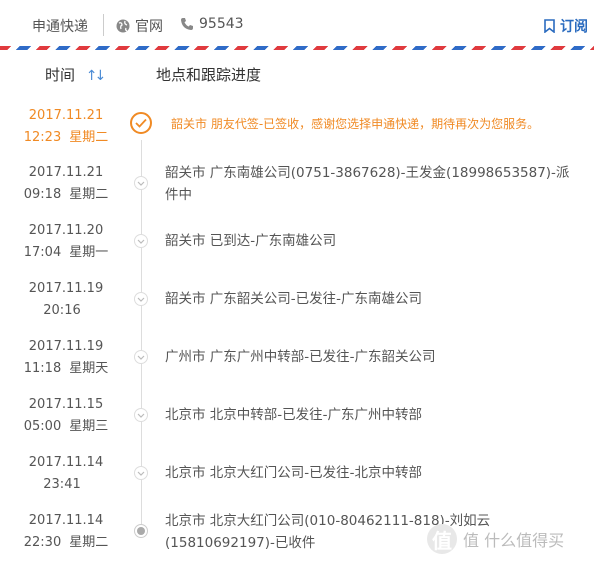  Describe the element at coordinates (149, 27) in the screenshot. I see `official-site-label: 官网` at that location.